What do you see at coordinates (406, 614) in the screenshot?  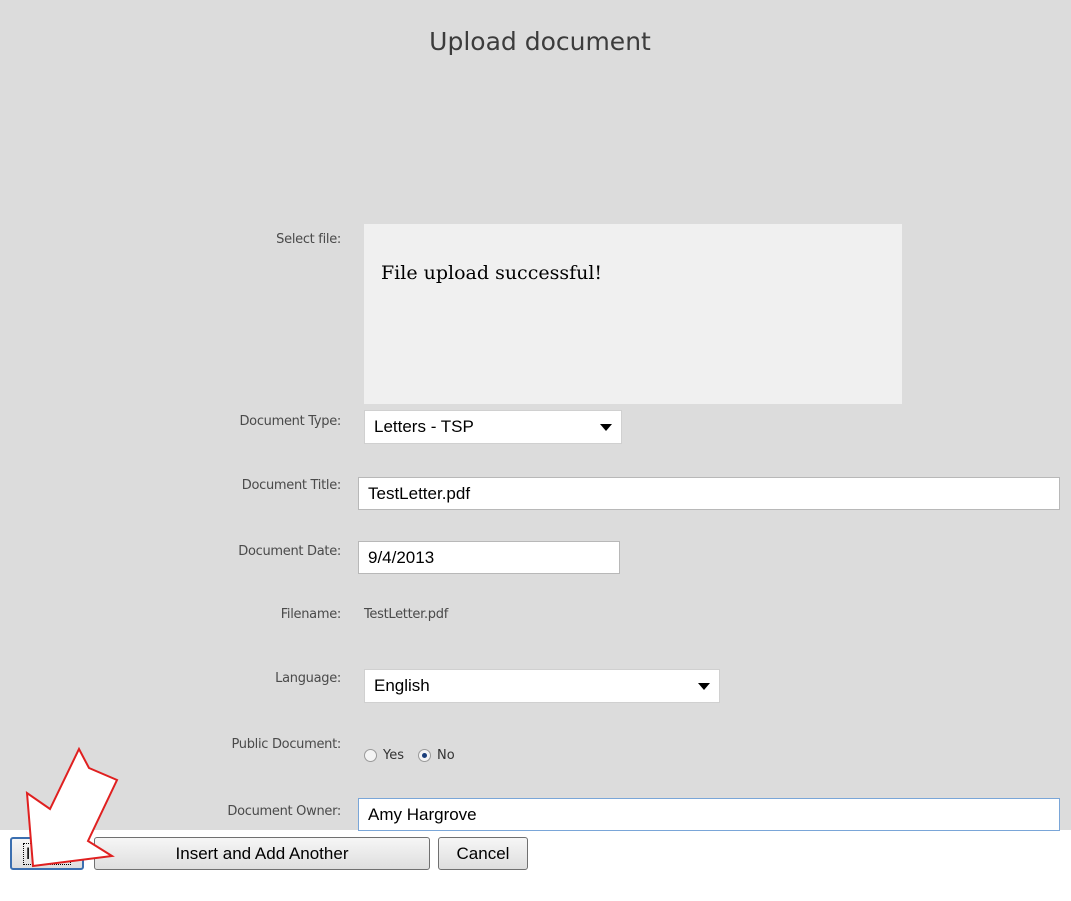 I see `filename-value: TestLetter.pdf` at bounding box center [406, 614].